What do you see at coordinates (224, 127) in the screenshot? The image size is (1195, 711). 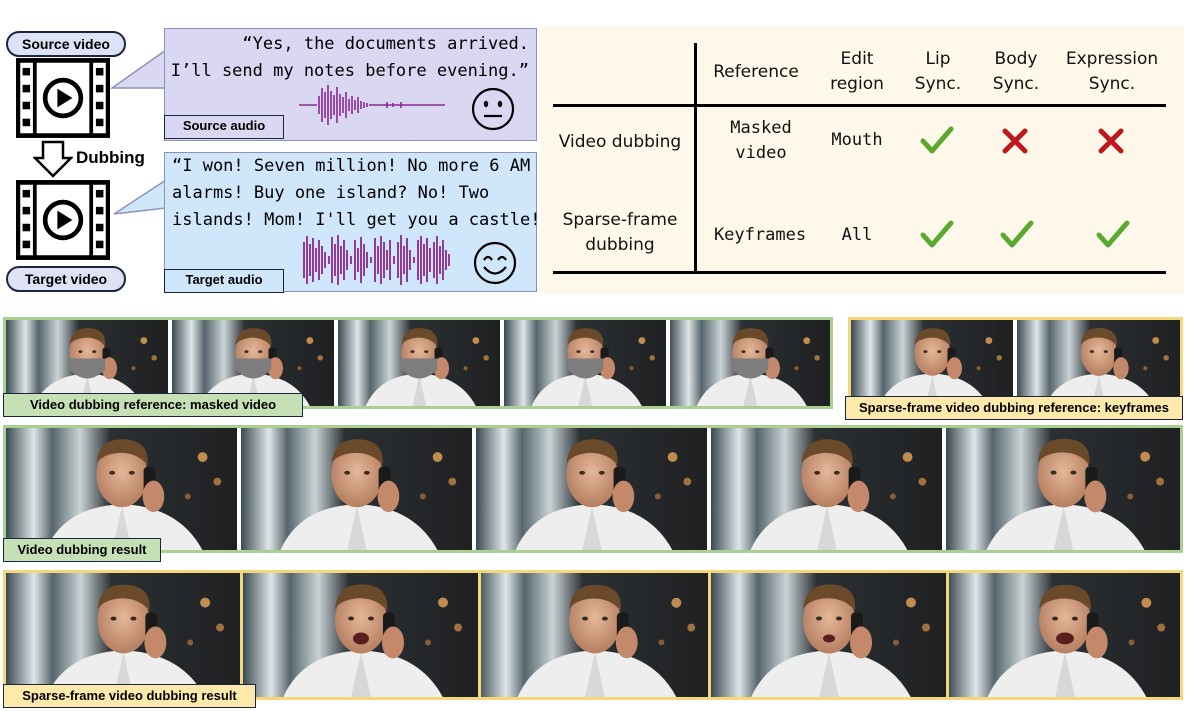 I see `source-audio-label: Source audio` at bounding box center [224, 127].